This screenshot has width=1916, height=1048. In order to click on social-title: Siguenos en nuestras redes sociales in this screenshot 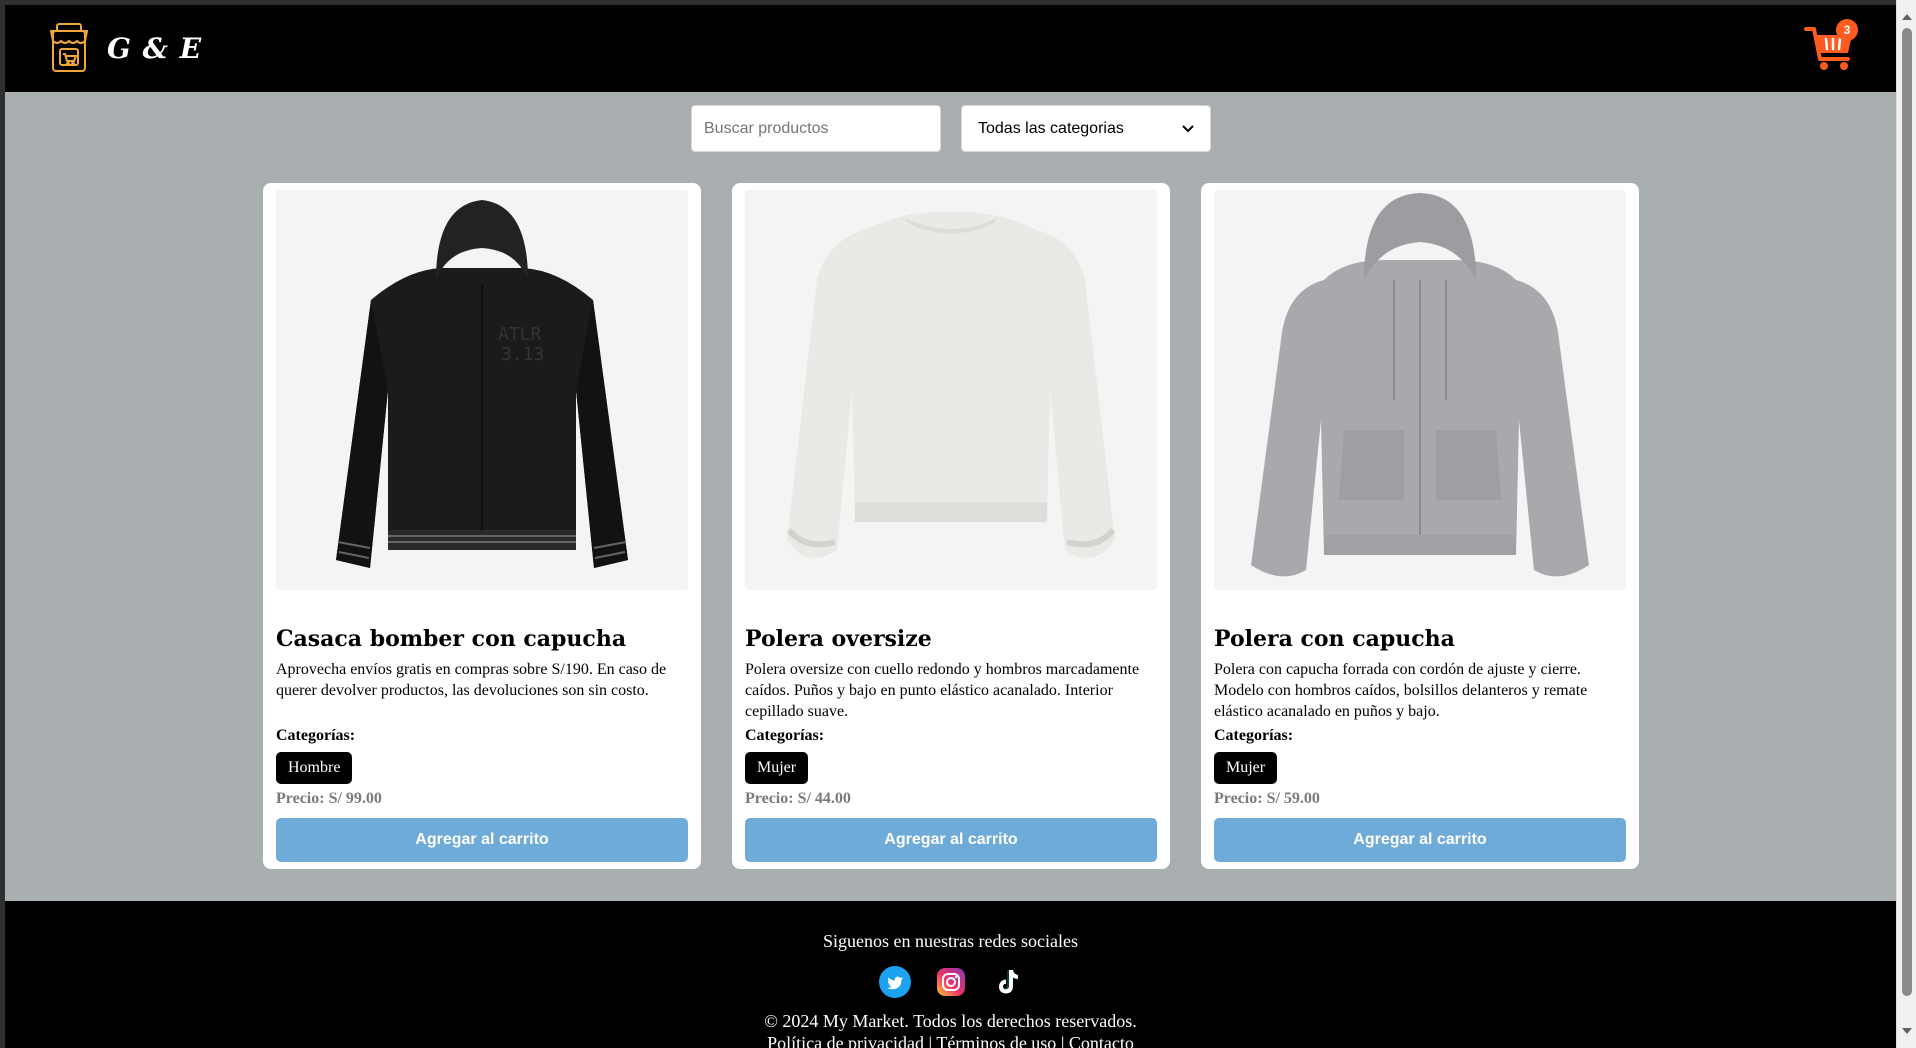, I will do `click(950, 941)`.